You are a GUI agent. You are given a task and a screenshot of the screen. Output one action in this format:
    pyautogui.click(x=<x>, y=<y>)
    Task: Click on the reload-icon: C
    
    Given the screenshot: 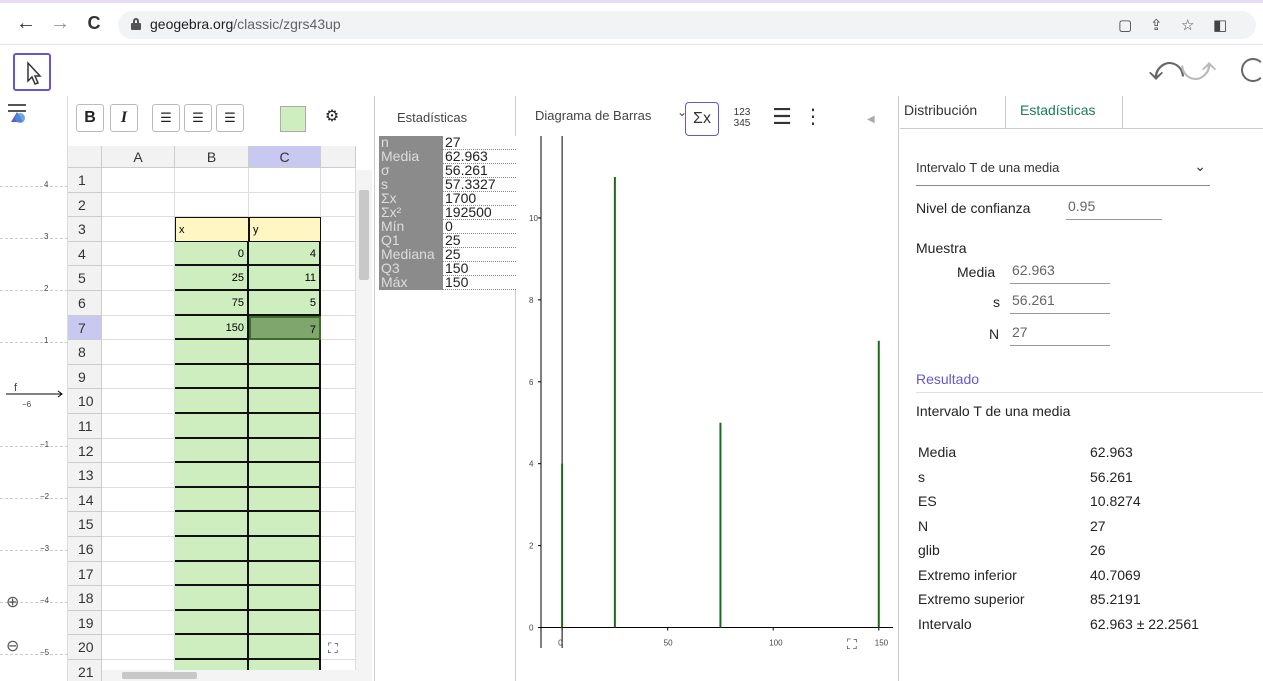 What is the action you would take?
    pyautogui.click(x=94, y=23)
    